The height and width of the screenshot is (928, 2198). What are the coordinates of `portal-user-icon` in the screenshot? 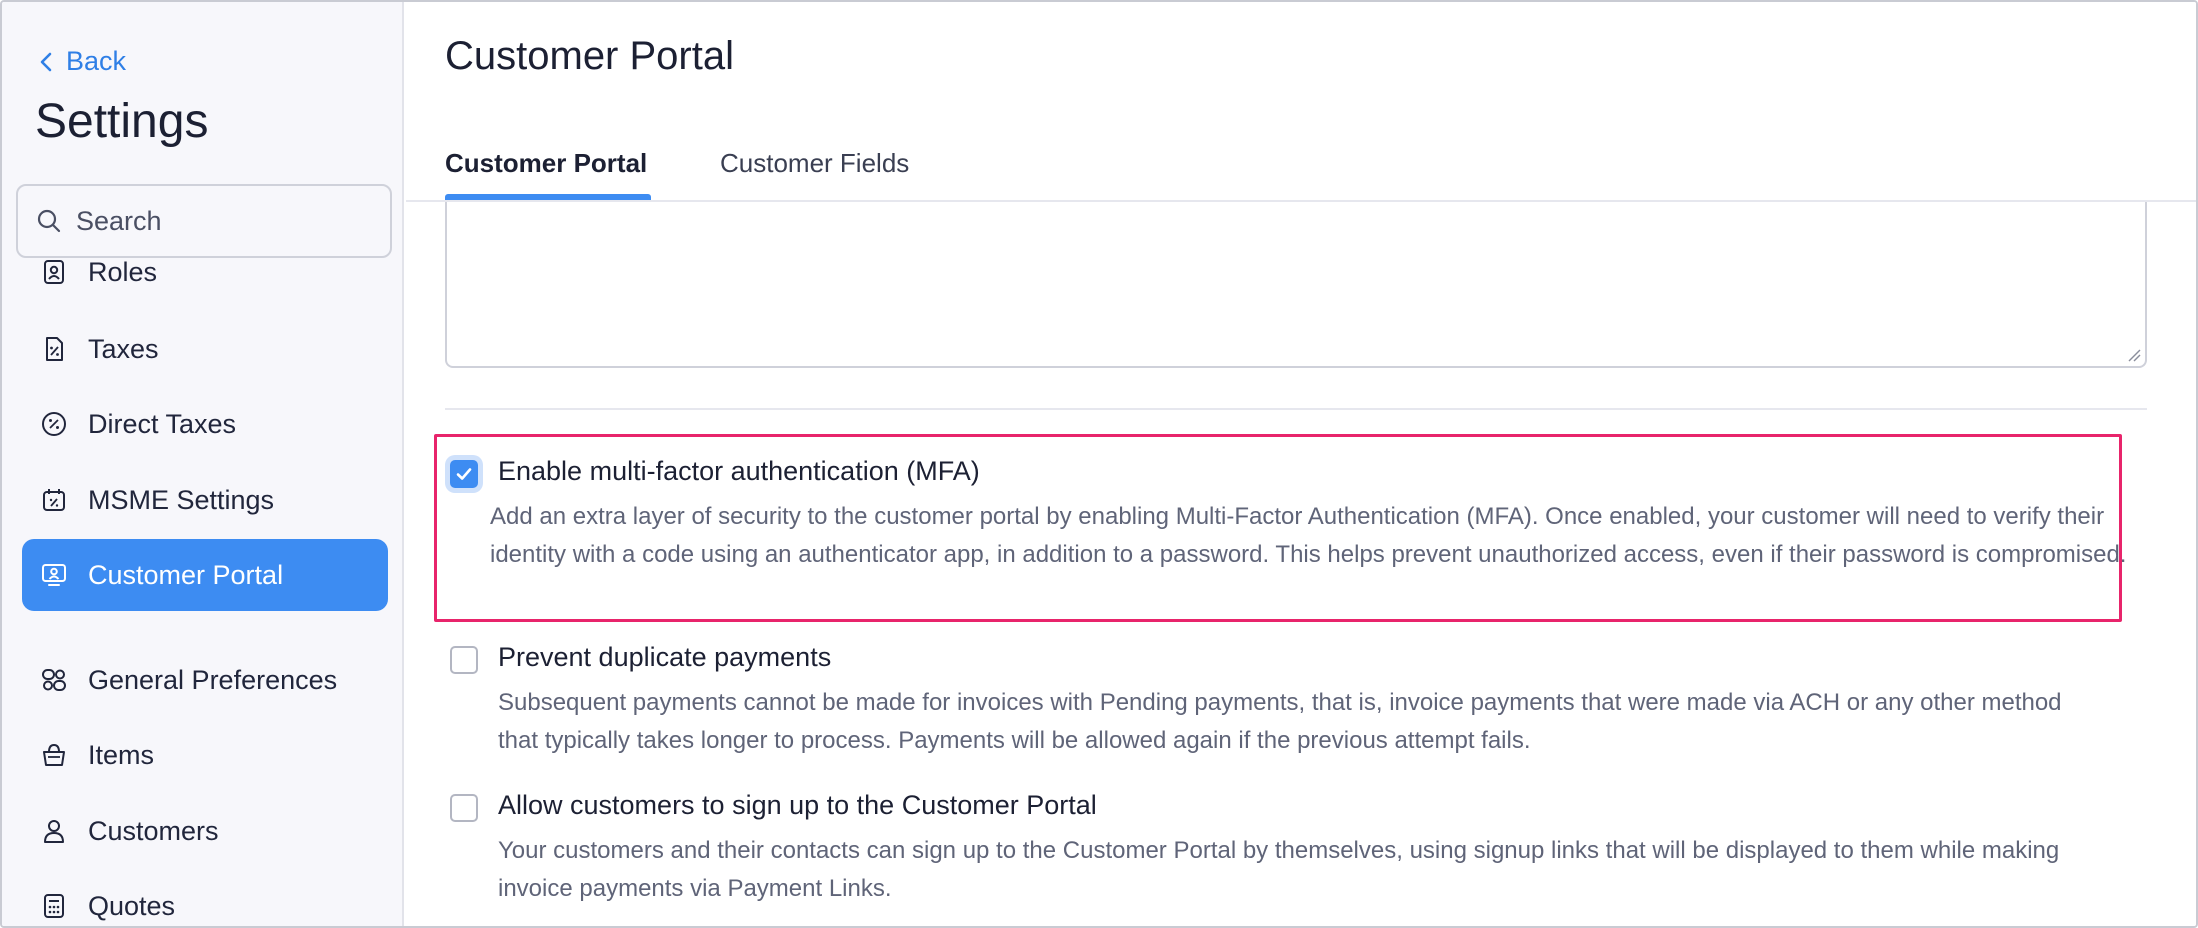 It's located at (54, 575).